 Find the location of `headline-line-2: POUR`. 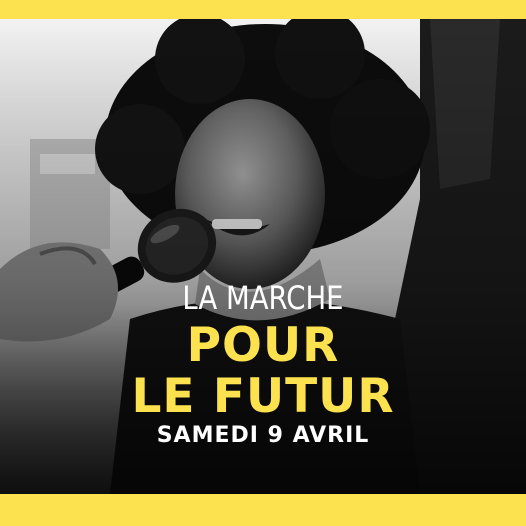

headline-line-2: POUR is located at coordinates (263, 345).